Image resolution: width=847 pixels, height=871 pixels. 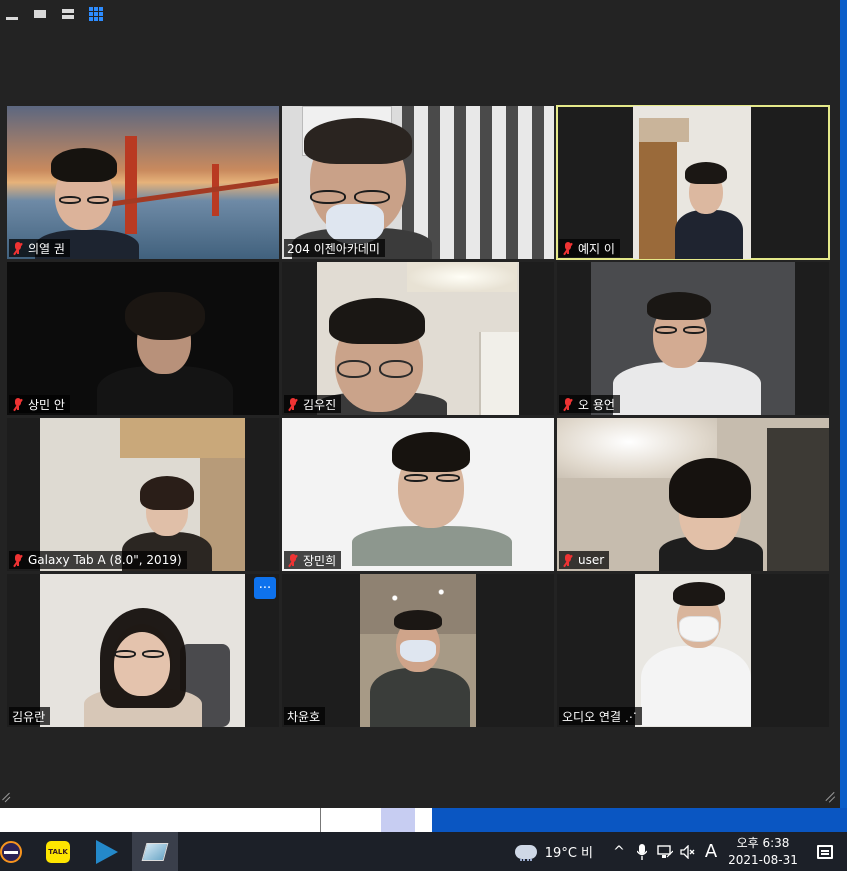 I want to click on participant-name: 오디오 연결 ⋰, so click(x=599, y=716).